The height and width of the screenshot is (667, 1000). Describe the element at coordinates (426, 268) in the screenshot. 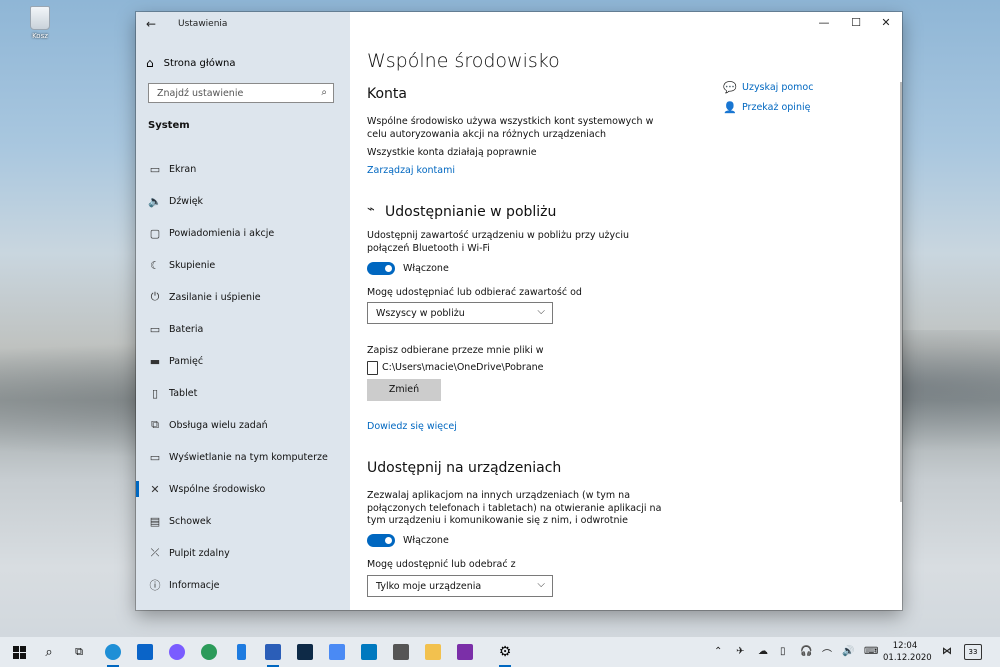

I see `nearby-toggle-label: Włączone` at that location.